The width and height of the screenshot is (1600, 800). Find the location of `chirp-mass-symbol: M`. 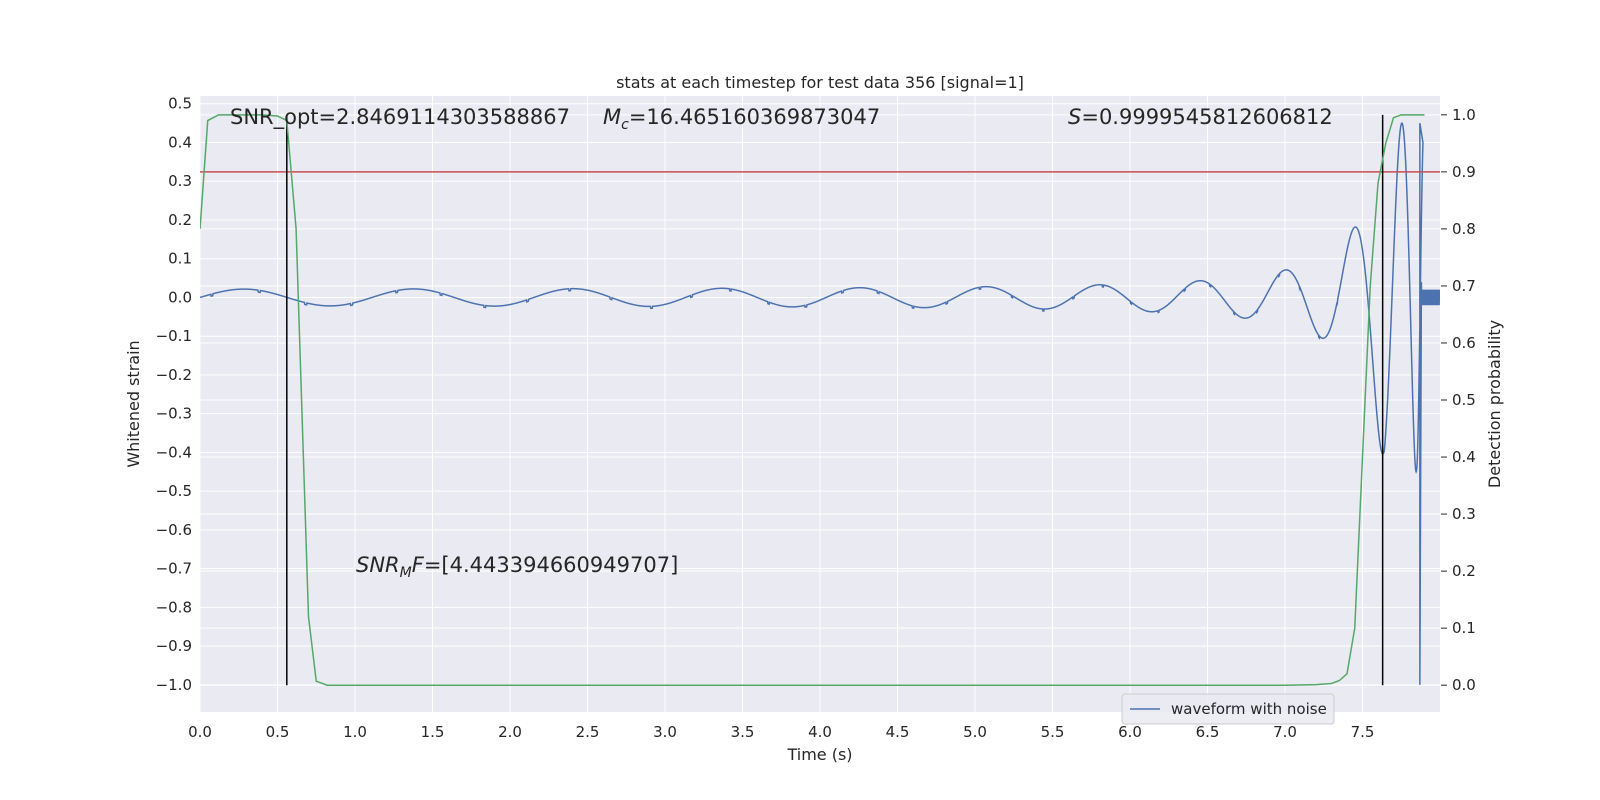

chirp-mass-symbol: M is located at coordinates (612, 117).